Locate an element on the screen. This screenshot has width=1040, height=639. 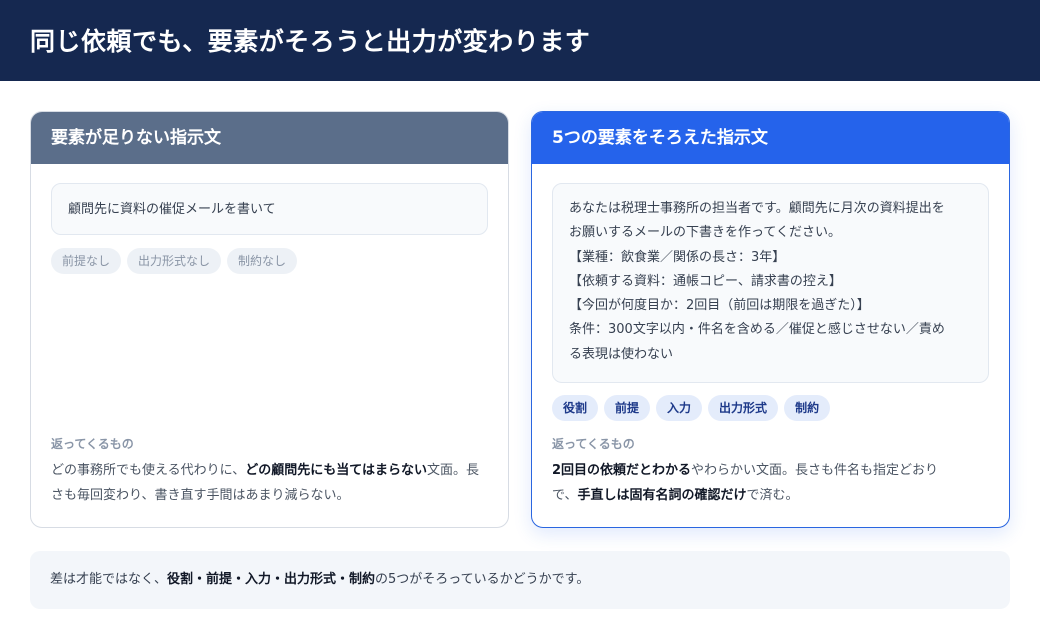
strong-prompt-card-title: 5つの要素をそろえた指示文 is located at coordinates (660, 138).